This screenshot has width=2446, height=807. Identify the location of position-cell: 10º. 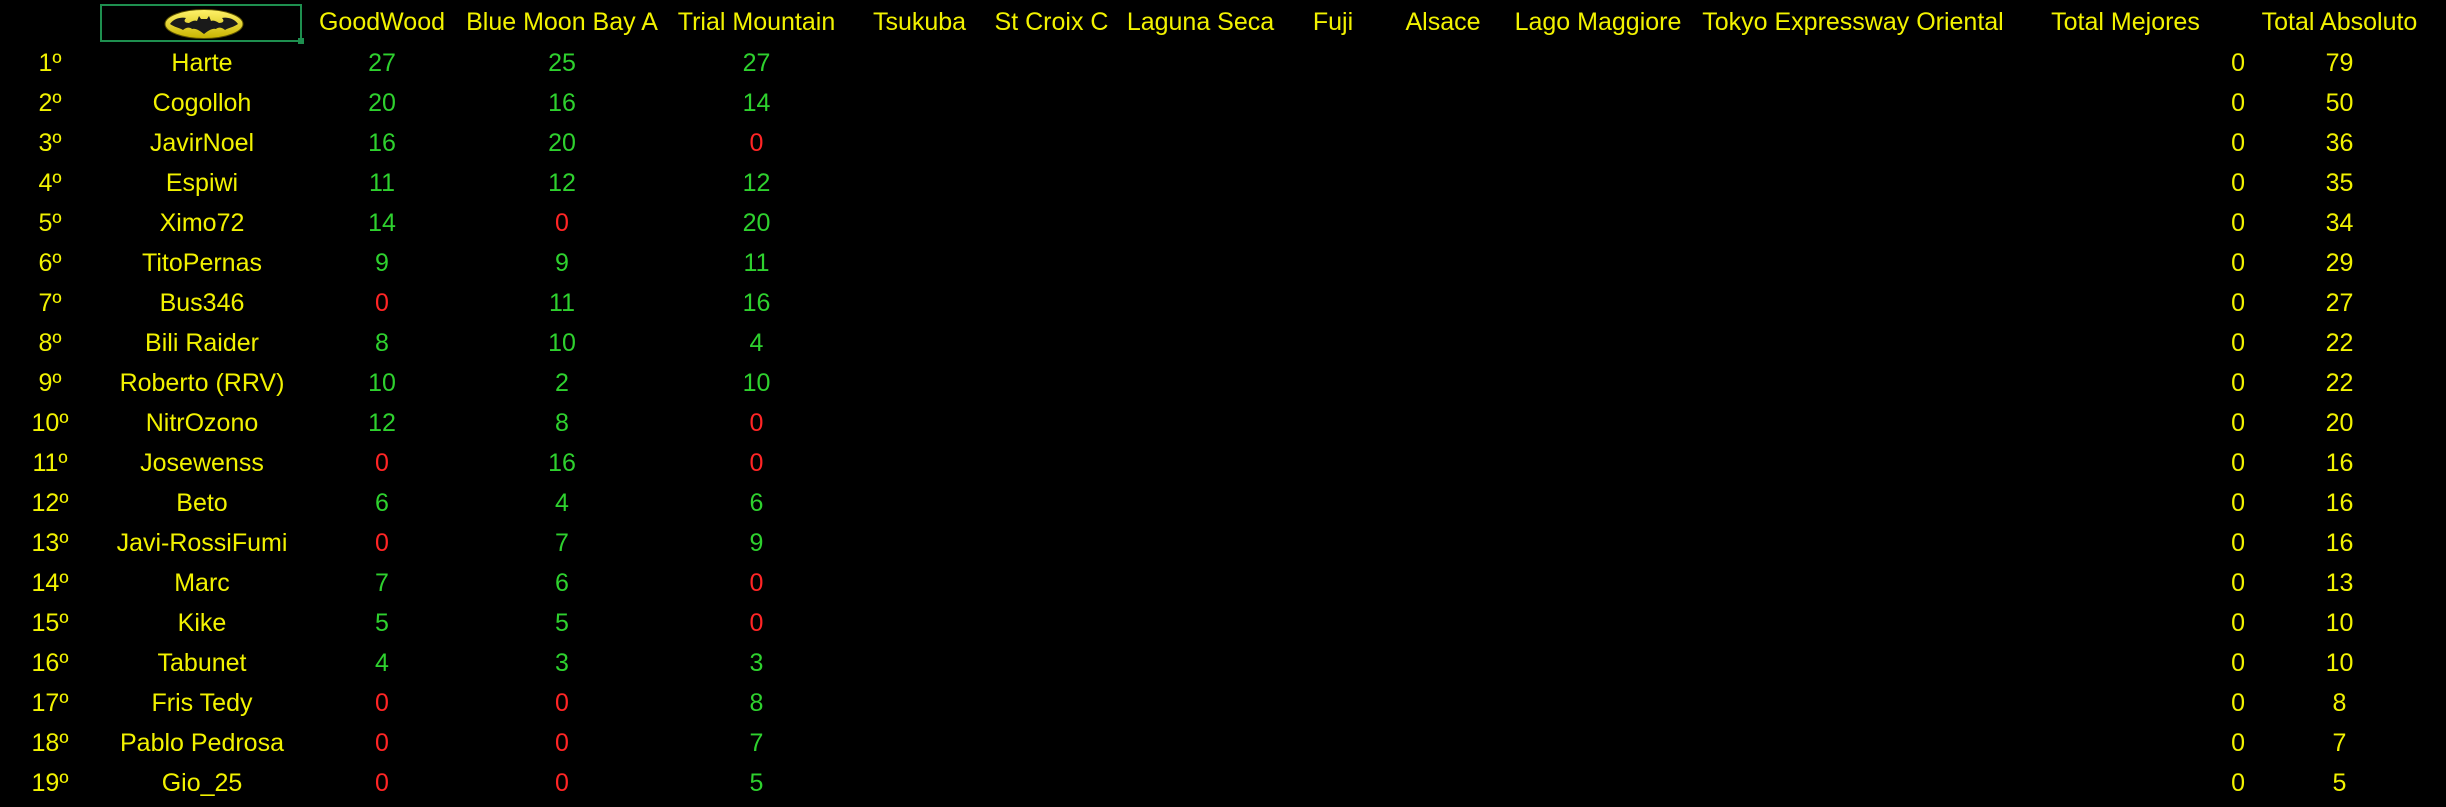
(50, 423).